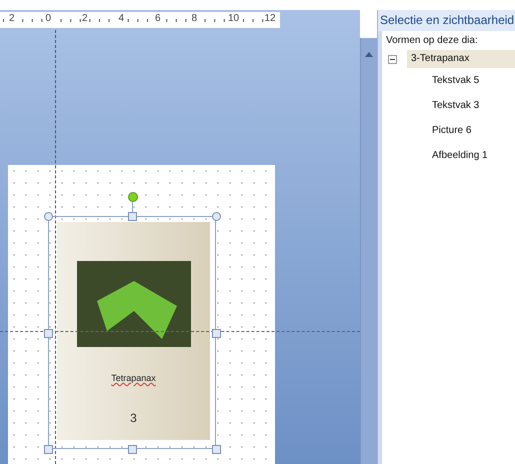 This screenshot has height=464, width=515. Describe the element at coordinates (448, 155) in the screenshot. I see `tree-item: Afbeelding 1` at that location.